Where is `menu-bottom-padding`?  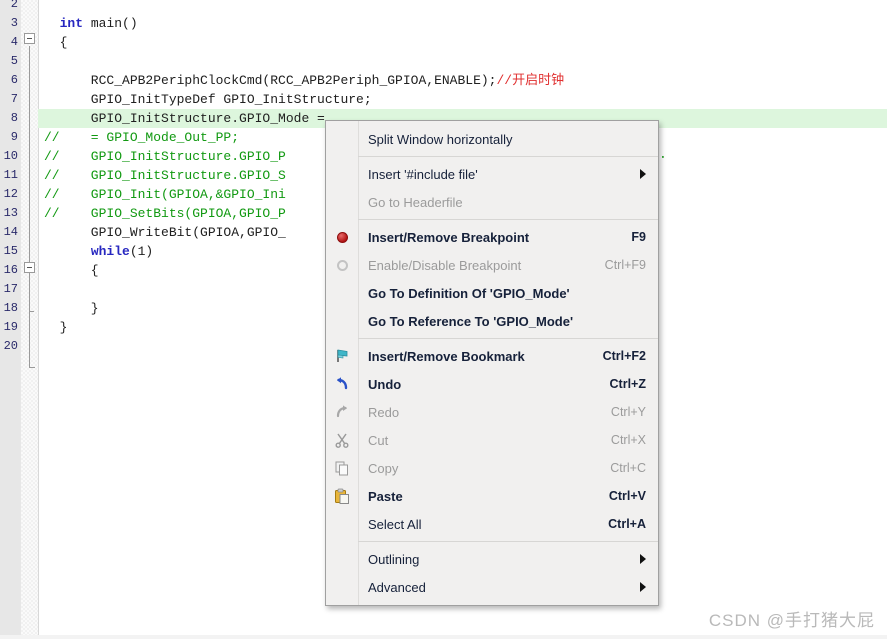 menu-bottom-padding is located at coordinates (492, 603).